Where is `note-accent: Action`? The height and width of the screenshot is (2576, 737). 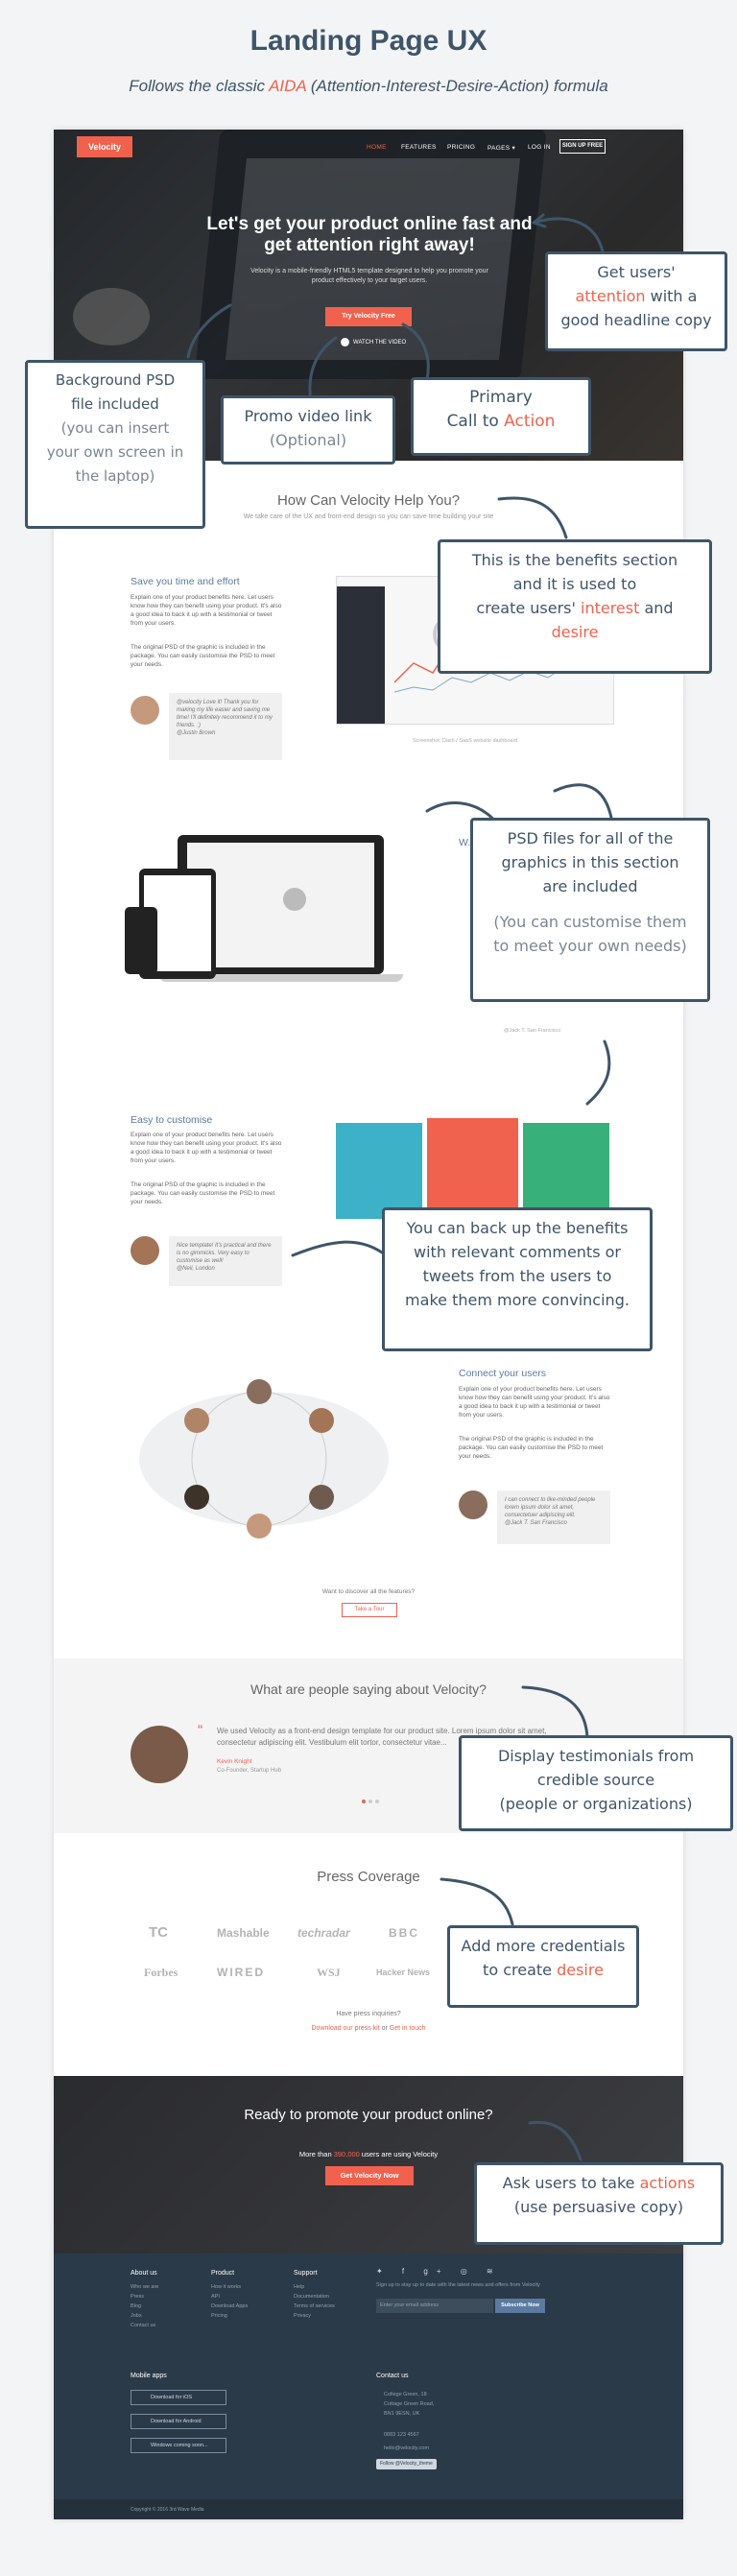 note-accent: Action is located at coordinates (530, 421).